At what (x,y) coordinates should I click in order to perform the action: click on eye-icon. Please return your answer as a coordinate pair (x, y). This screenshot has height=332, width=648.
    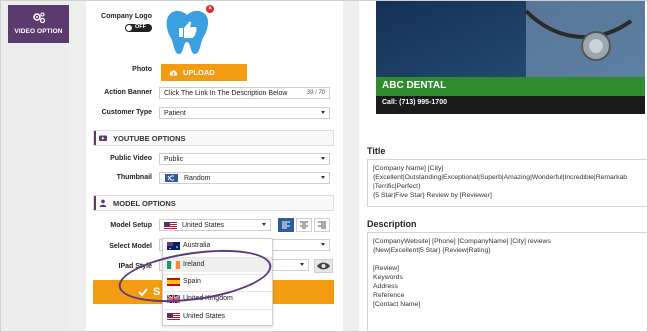
    Looking at the image, I should click on (323, 266).